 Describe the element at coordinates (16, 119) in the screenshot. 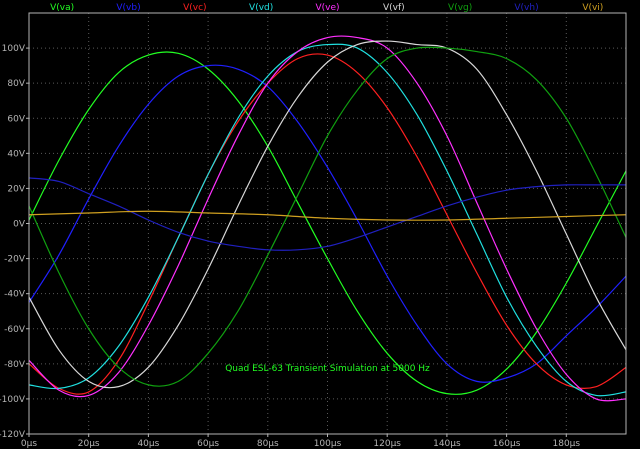

I see `y-tick-label: 60V` at that location.